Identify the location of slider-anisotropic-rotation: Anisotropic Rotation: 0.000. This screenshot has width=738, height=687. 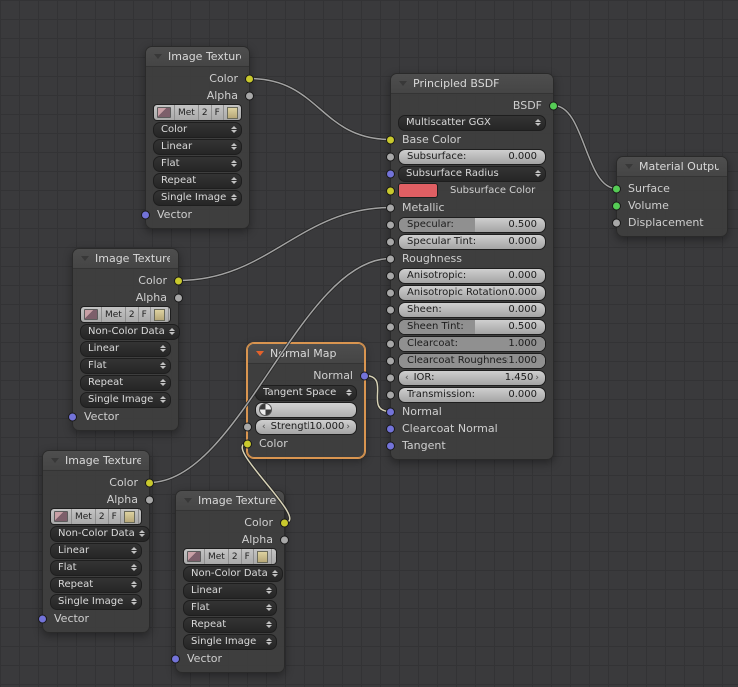
(472, 292).